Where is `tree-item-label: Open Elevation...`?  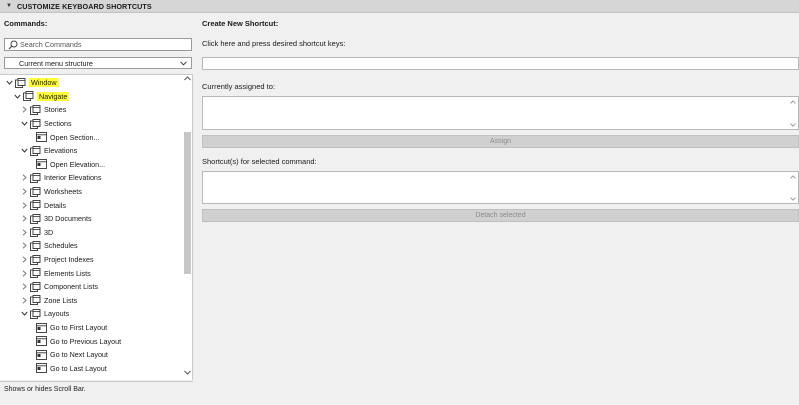 tree-item-label: Open Elevation... is located at coordinates (78, 164).